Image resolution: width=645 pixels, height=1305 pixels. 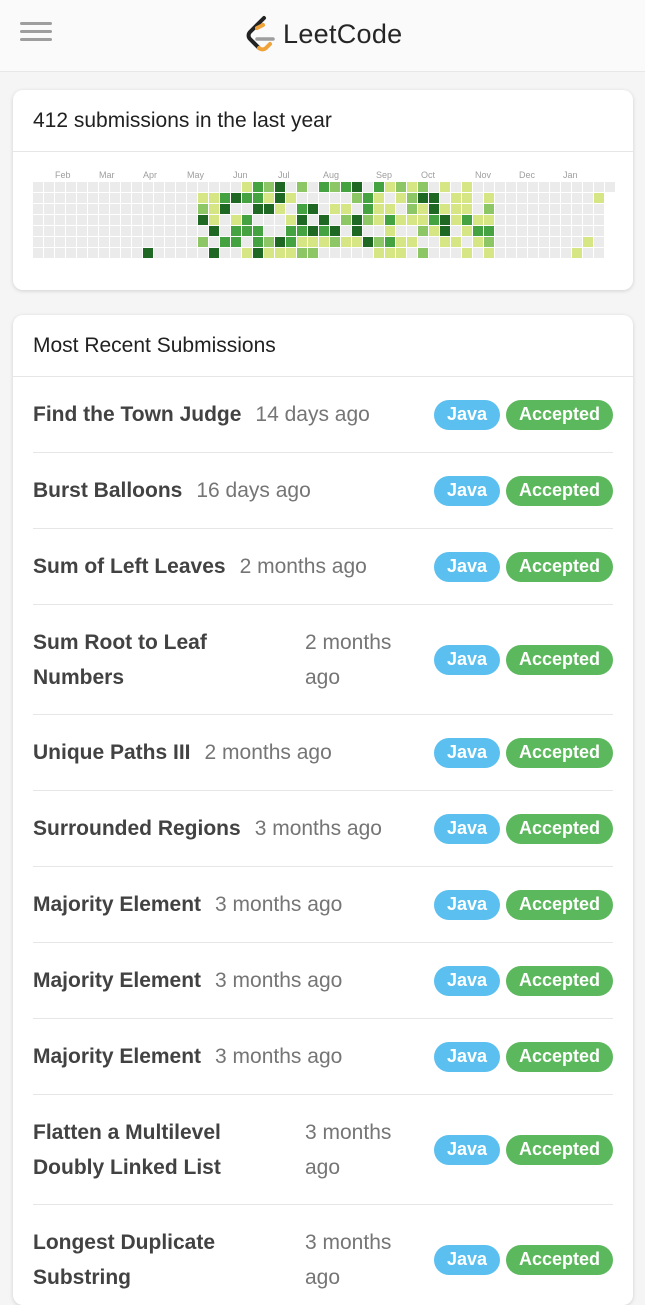 What do you see at coordinates (162, 660) in the screenshot?
I see `problem-title: Sum Root to Leaf Numbers` at bounding box center [162, 660].